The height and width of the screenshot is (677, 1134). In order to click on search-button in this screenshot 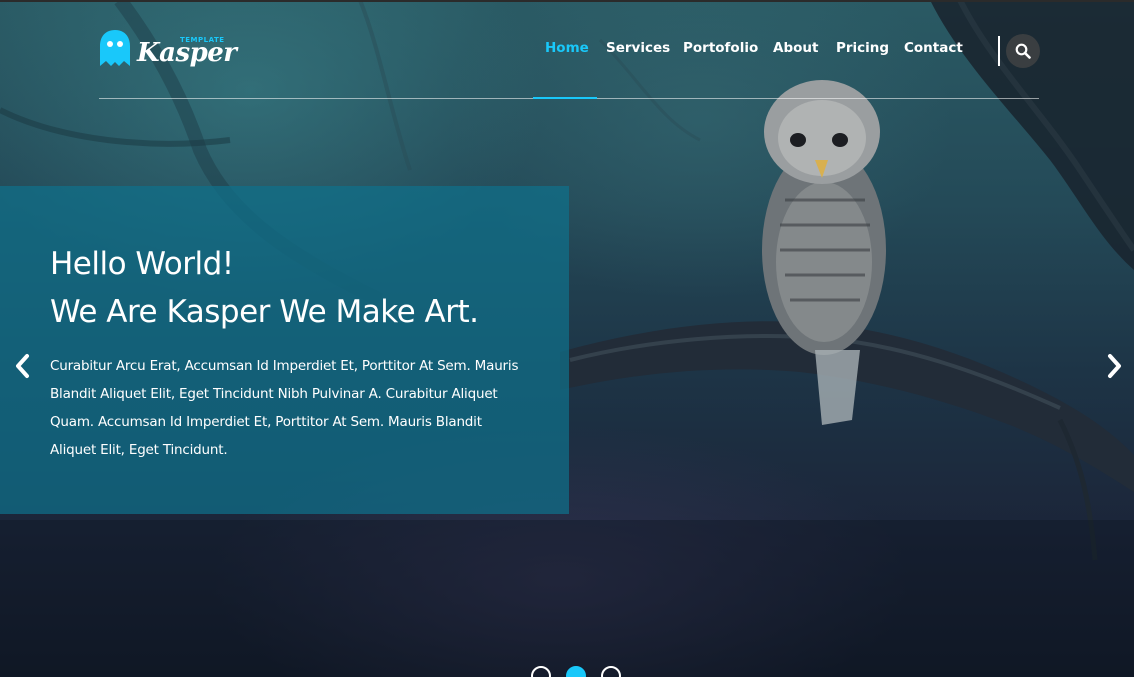, I will do `click(1023, 51)`.